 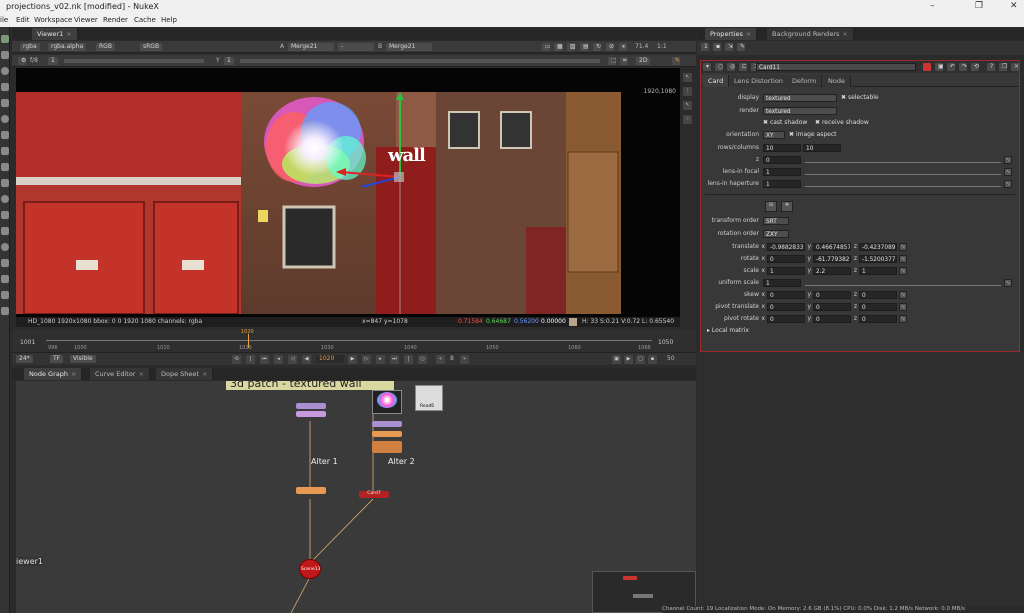 I want to click on deep-tool-icon, so click(x=5, y=295).